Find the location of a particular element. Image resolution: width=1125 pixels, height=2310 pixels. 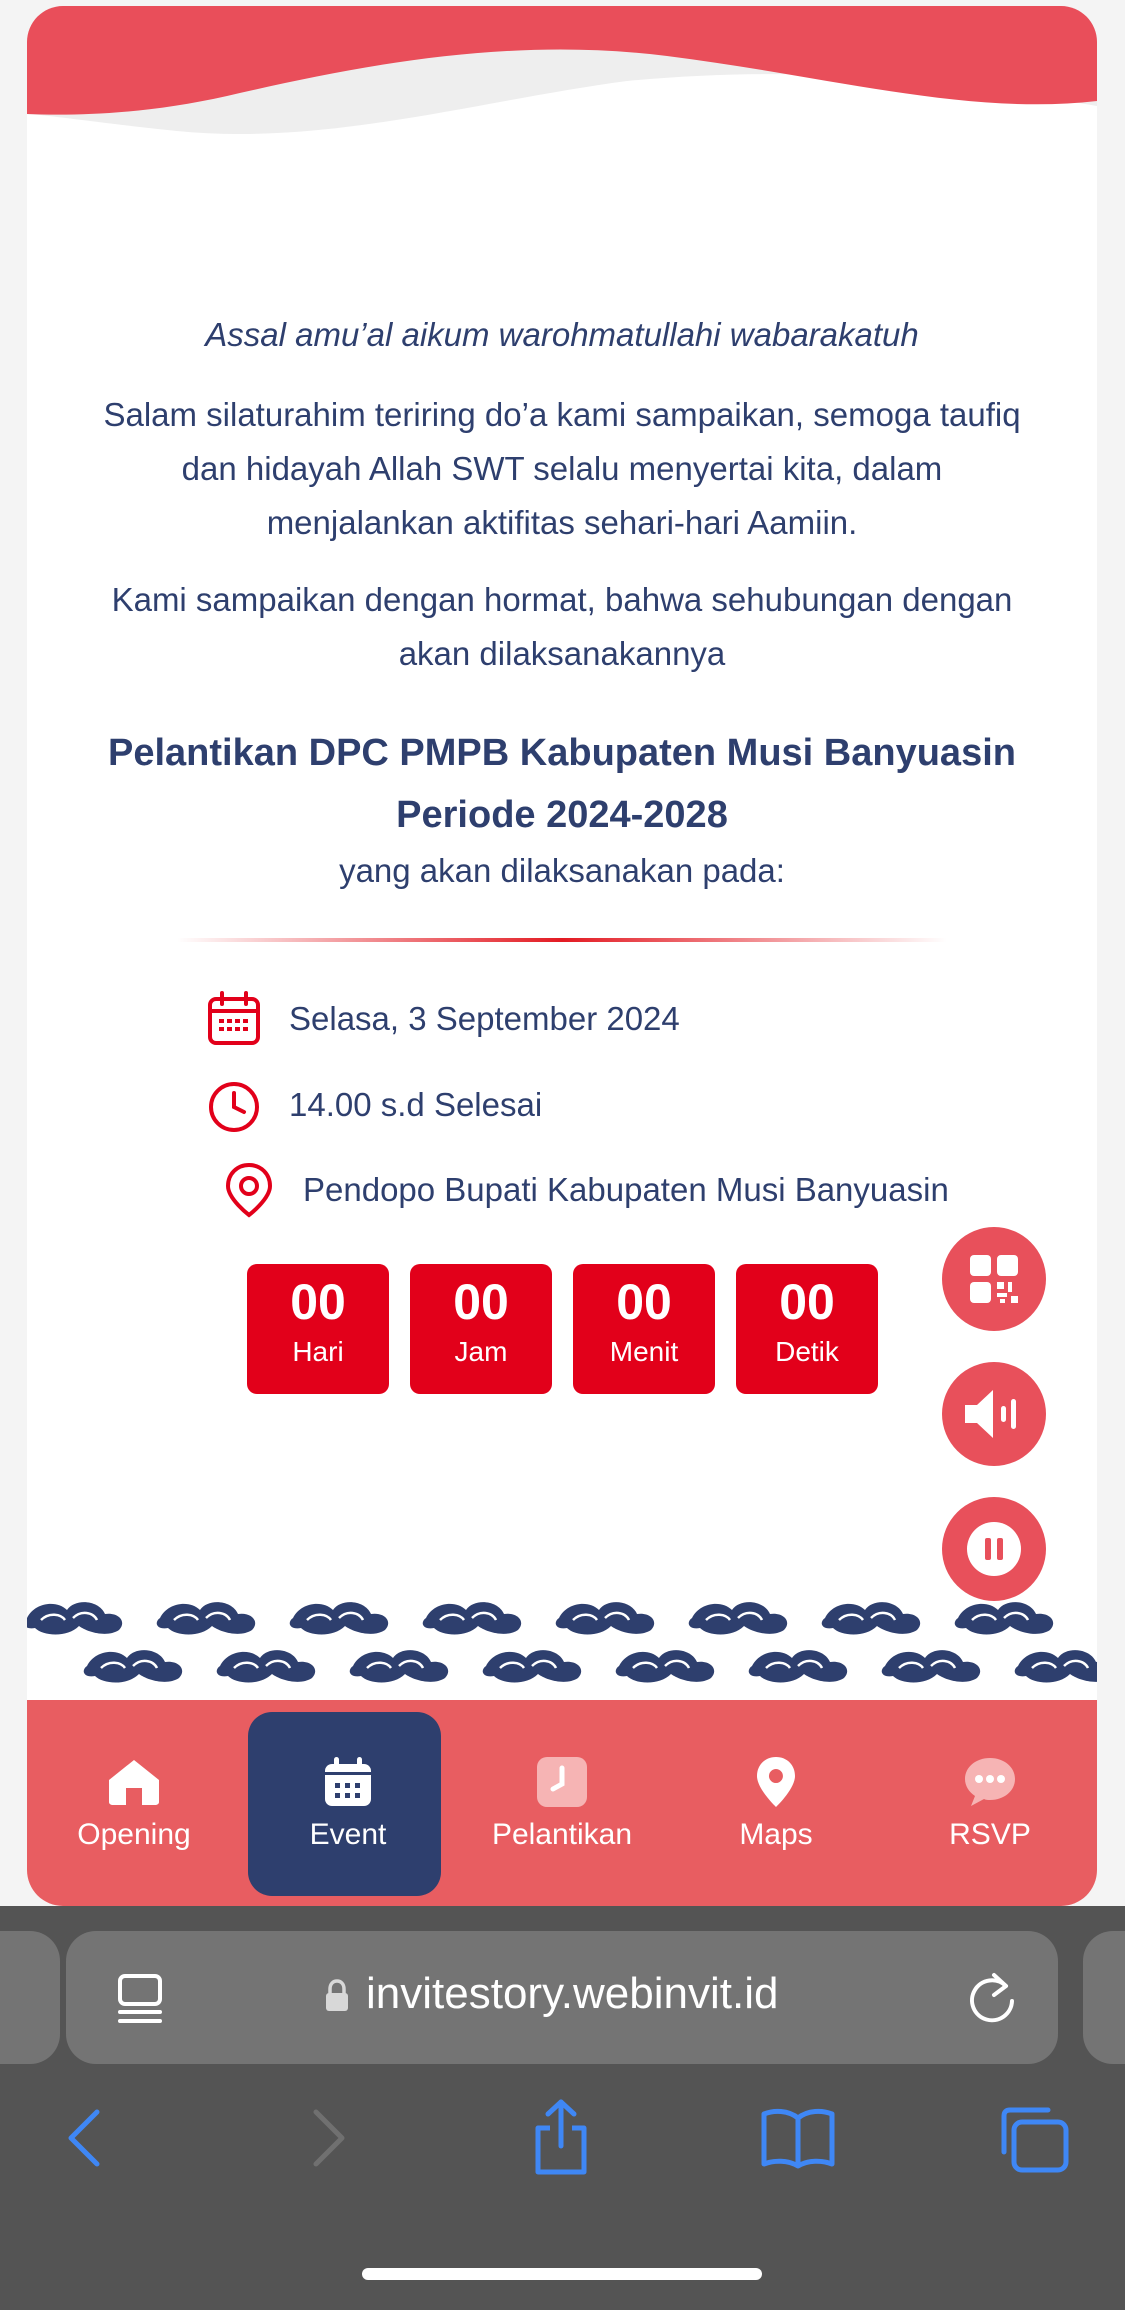

event-place: Pendopo Bupati Kabupaten Musi Banyuasin is located at coordinates (626, 1189).